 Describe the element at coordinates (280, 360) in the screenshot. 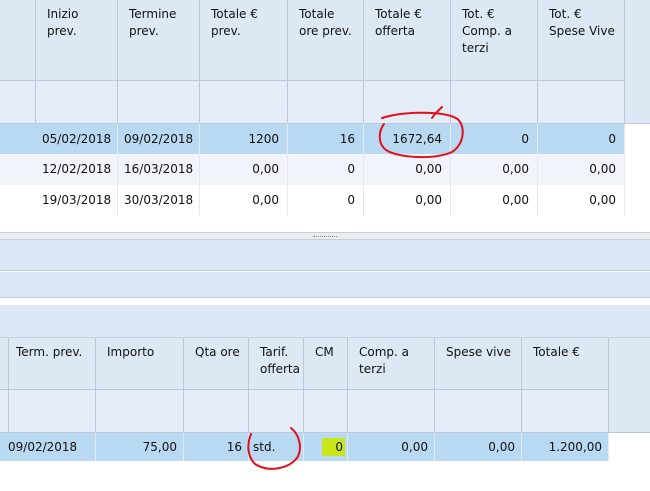

I see `col-header-label: Tarif. offerta` at that location.